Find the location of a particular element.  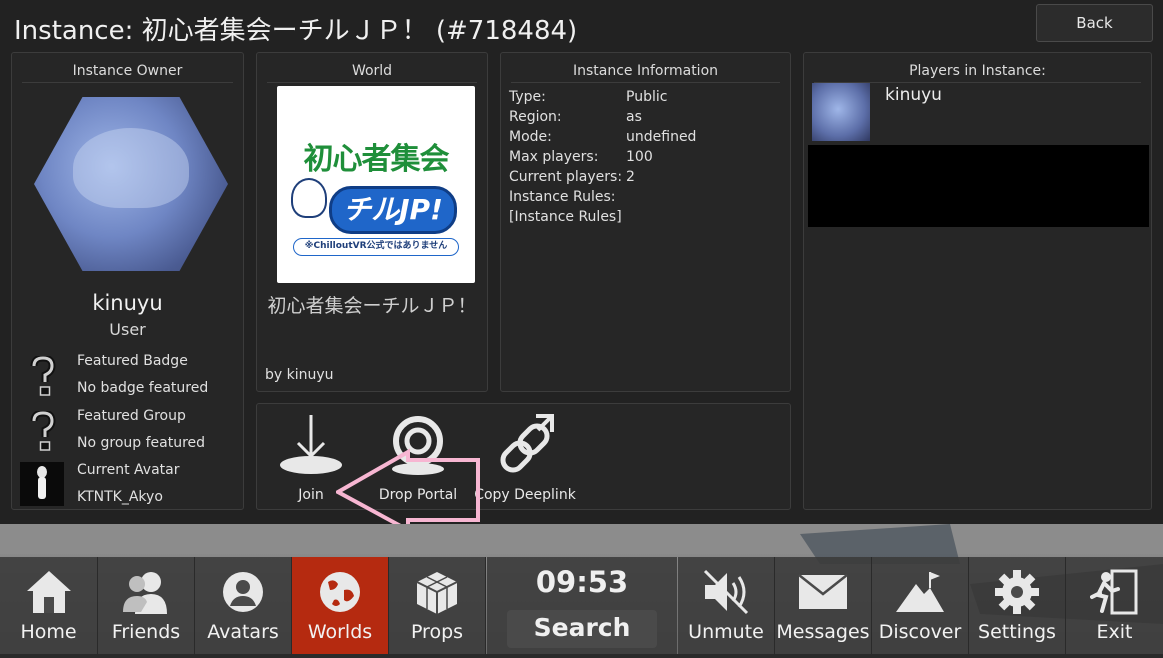

copy-deeplink-button: Copy Deeplink is located at coordinates (525, 457).